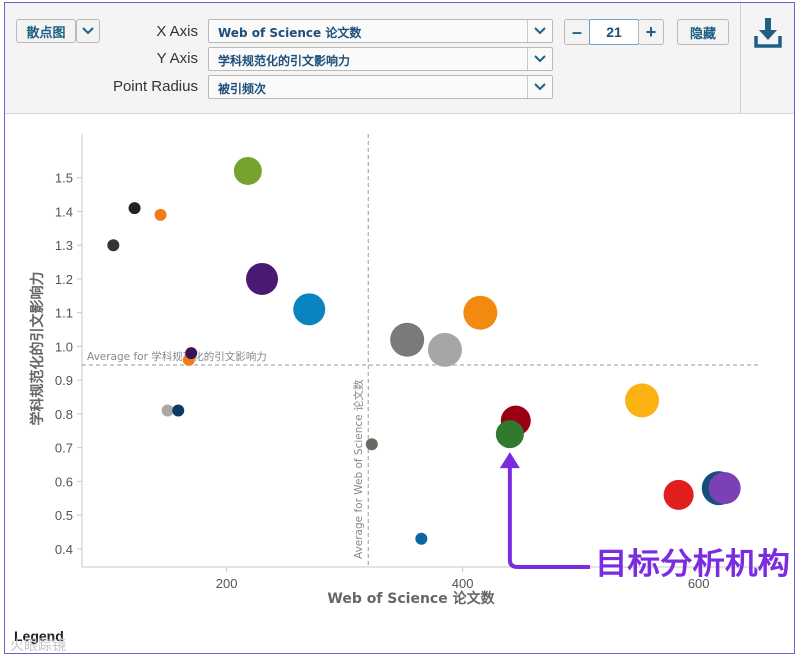  What do you see at coordinates (64, 313) in the screenshot?
I see `y-tick-label: 1.1` at bounding box center [64, 313].